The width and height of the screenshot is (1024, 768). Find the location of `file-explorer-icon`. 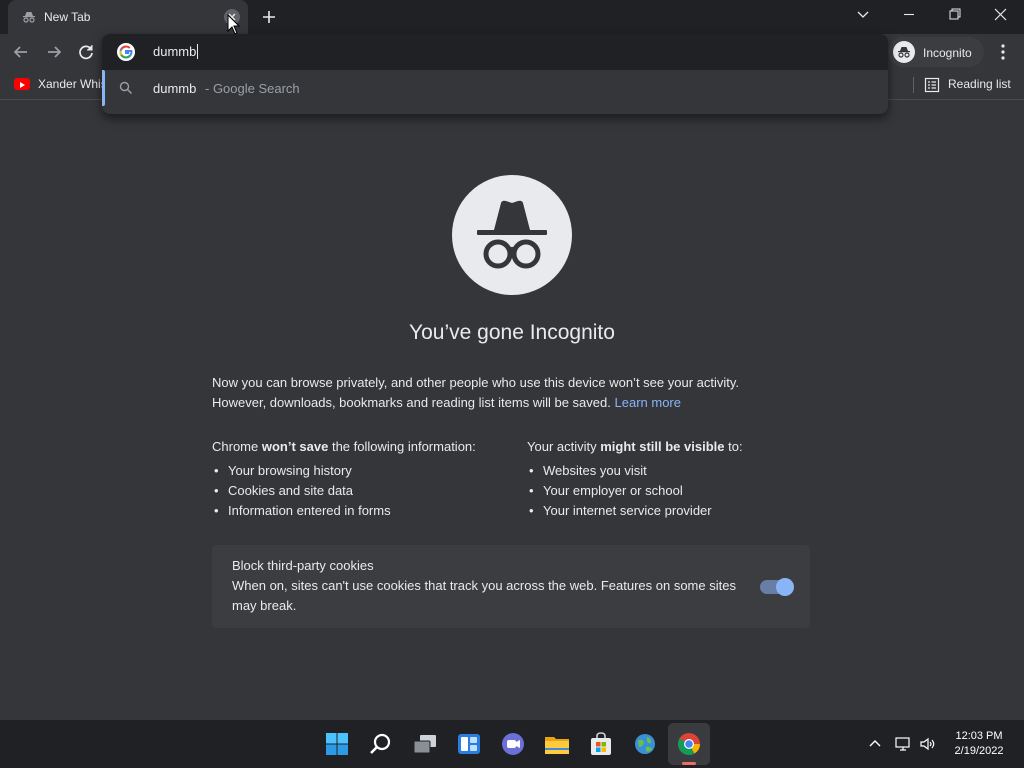

file-explorer-icon is located at coordinates (557, 744).